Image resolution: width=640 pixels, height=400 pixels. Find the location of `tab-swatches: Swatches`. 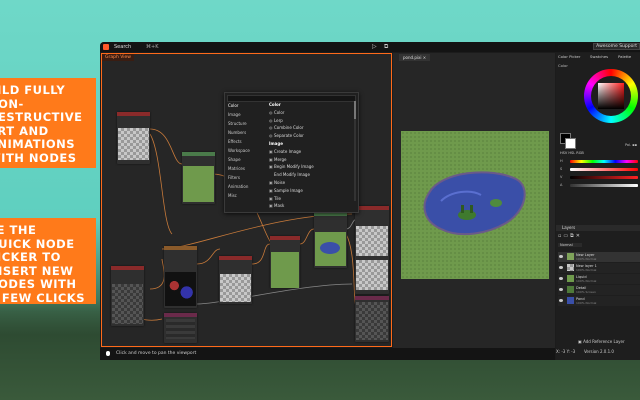

tab-swatches: Swatches is located at coordinates (599, 56).